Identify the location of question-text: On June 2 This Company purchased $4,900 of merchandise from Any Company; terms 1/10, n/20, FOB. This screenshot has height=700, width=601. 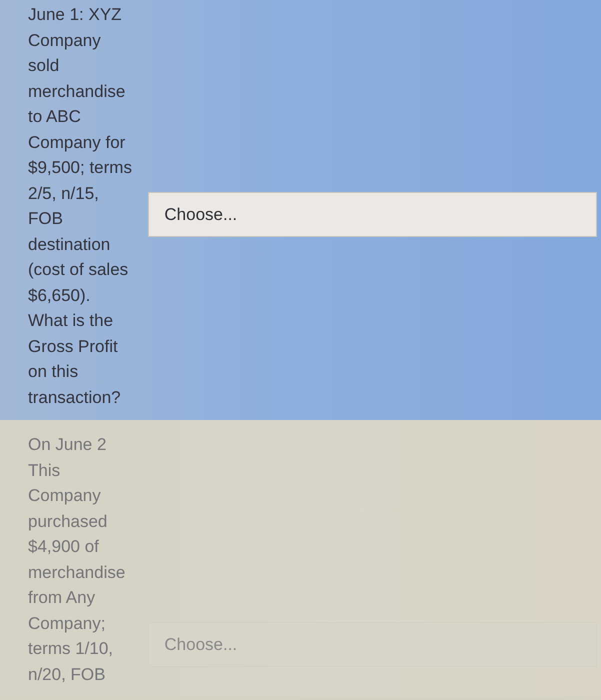
(77, 560).